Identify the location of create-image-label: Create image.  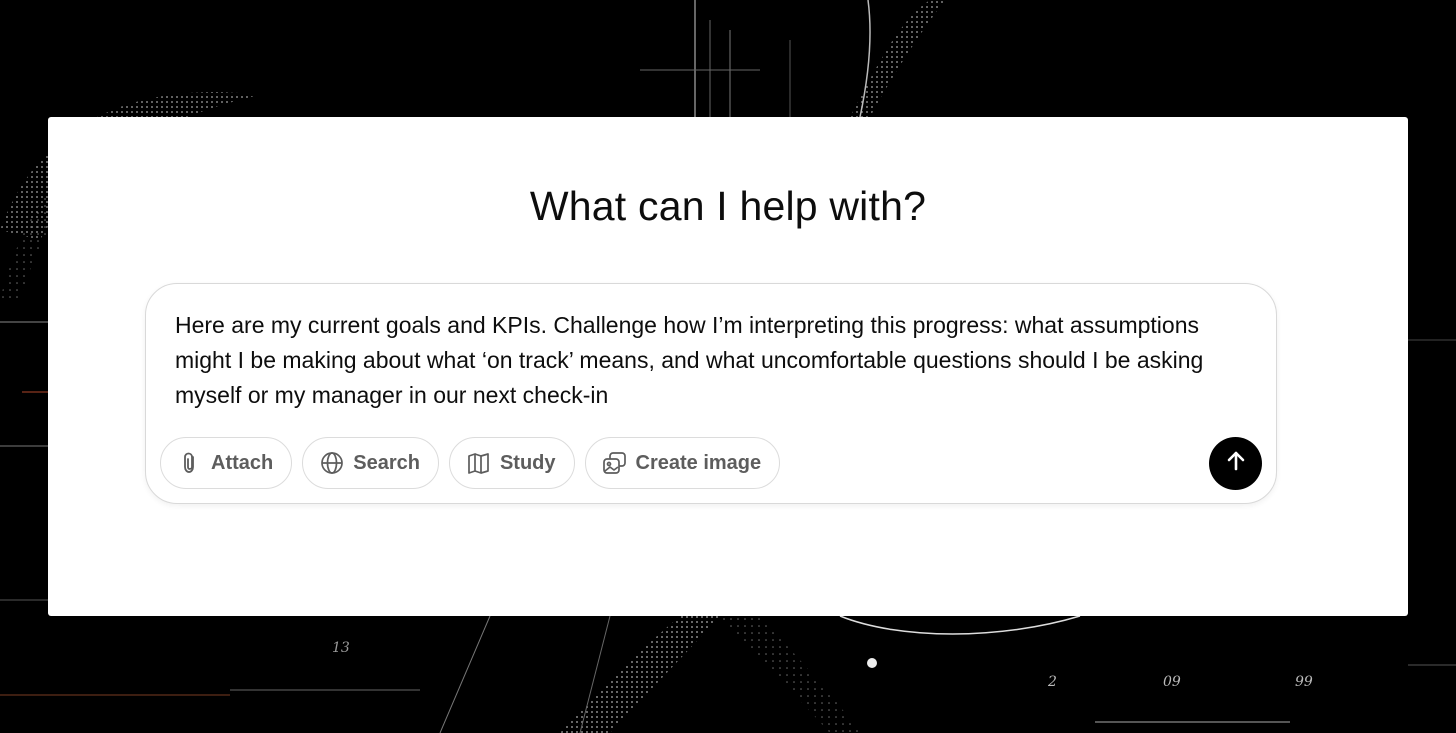
(698, 462).